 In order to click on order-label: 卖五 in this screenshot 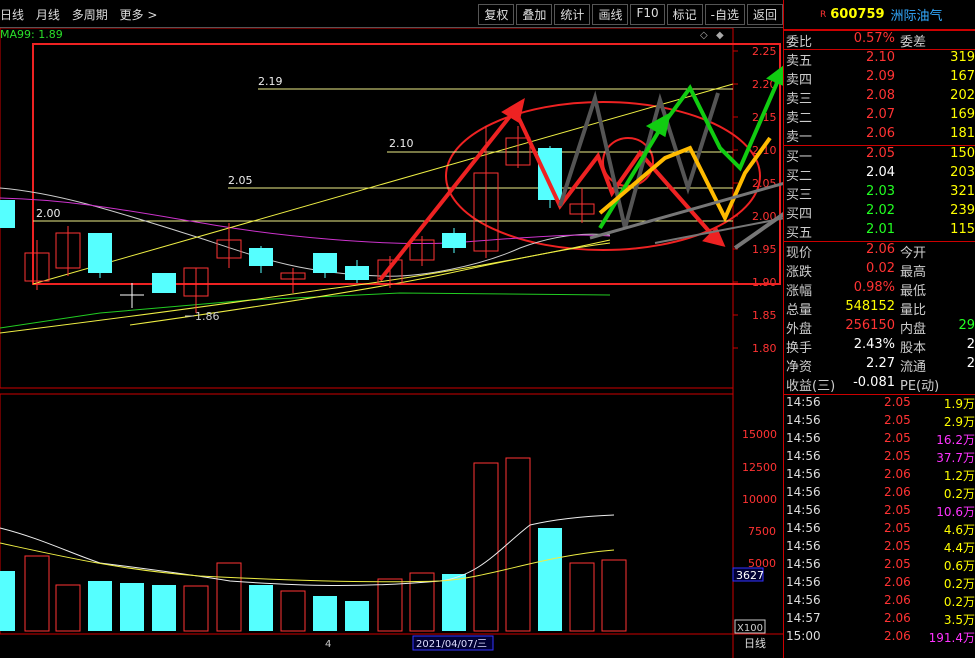, I will do `click(799, 61)`.